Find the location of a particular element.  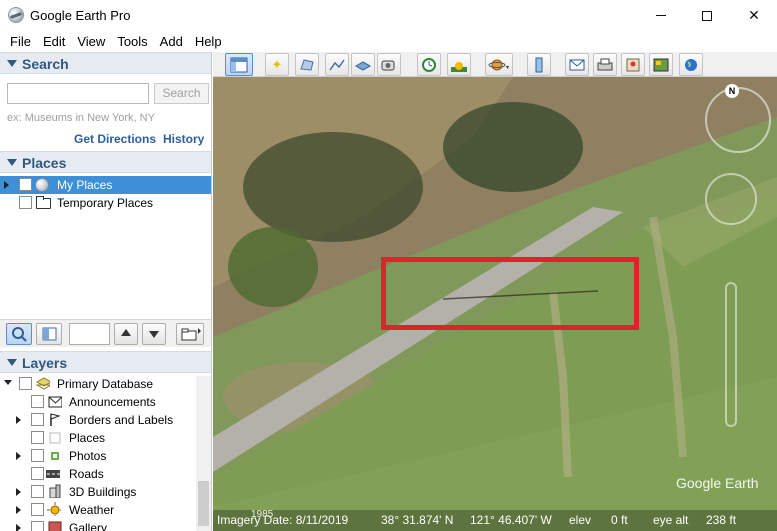

envelope-icon is located at coordinates (577, 64).